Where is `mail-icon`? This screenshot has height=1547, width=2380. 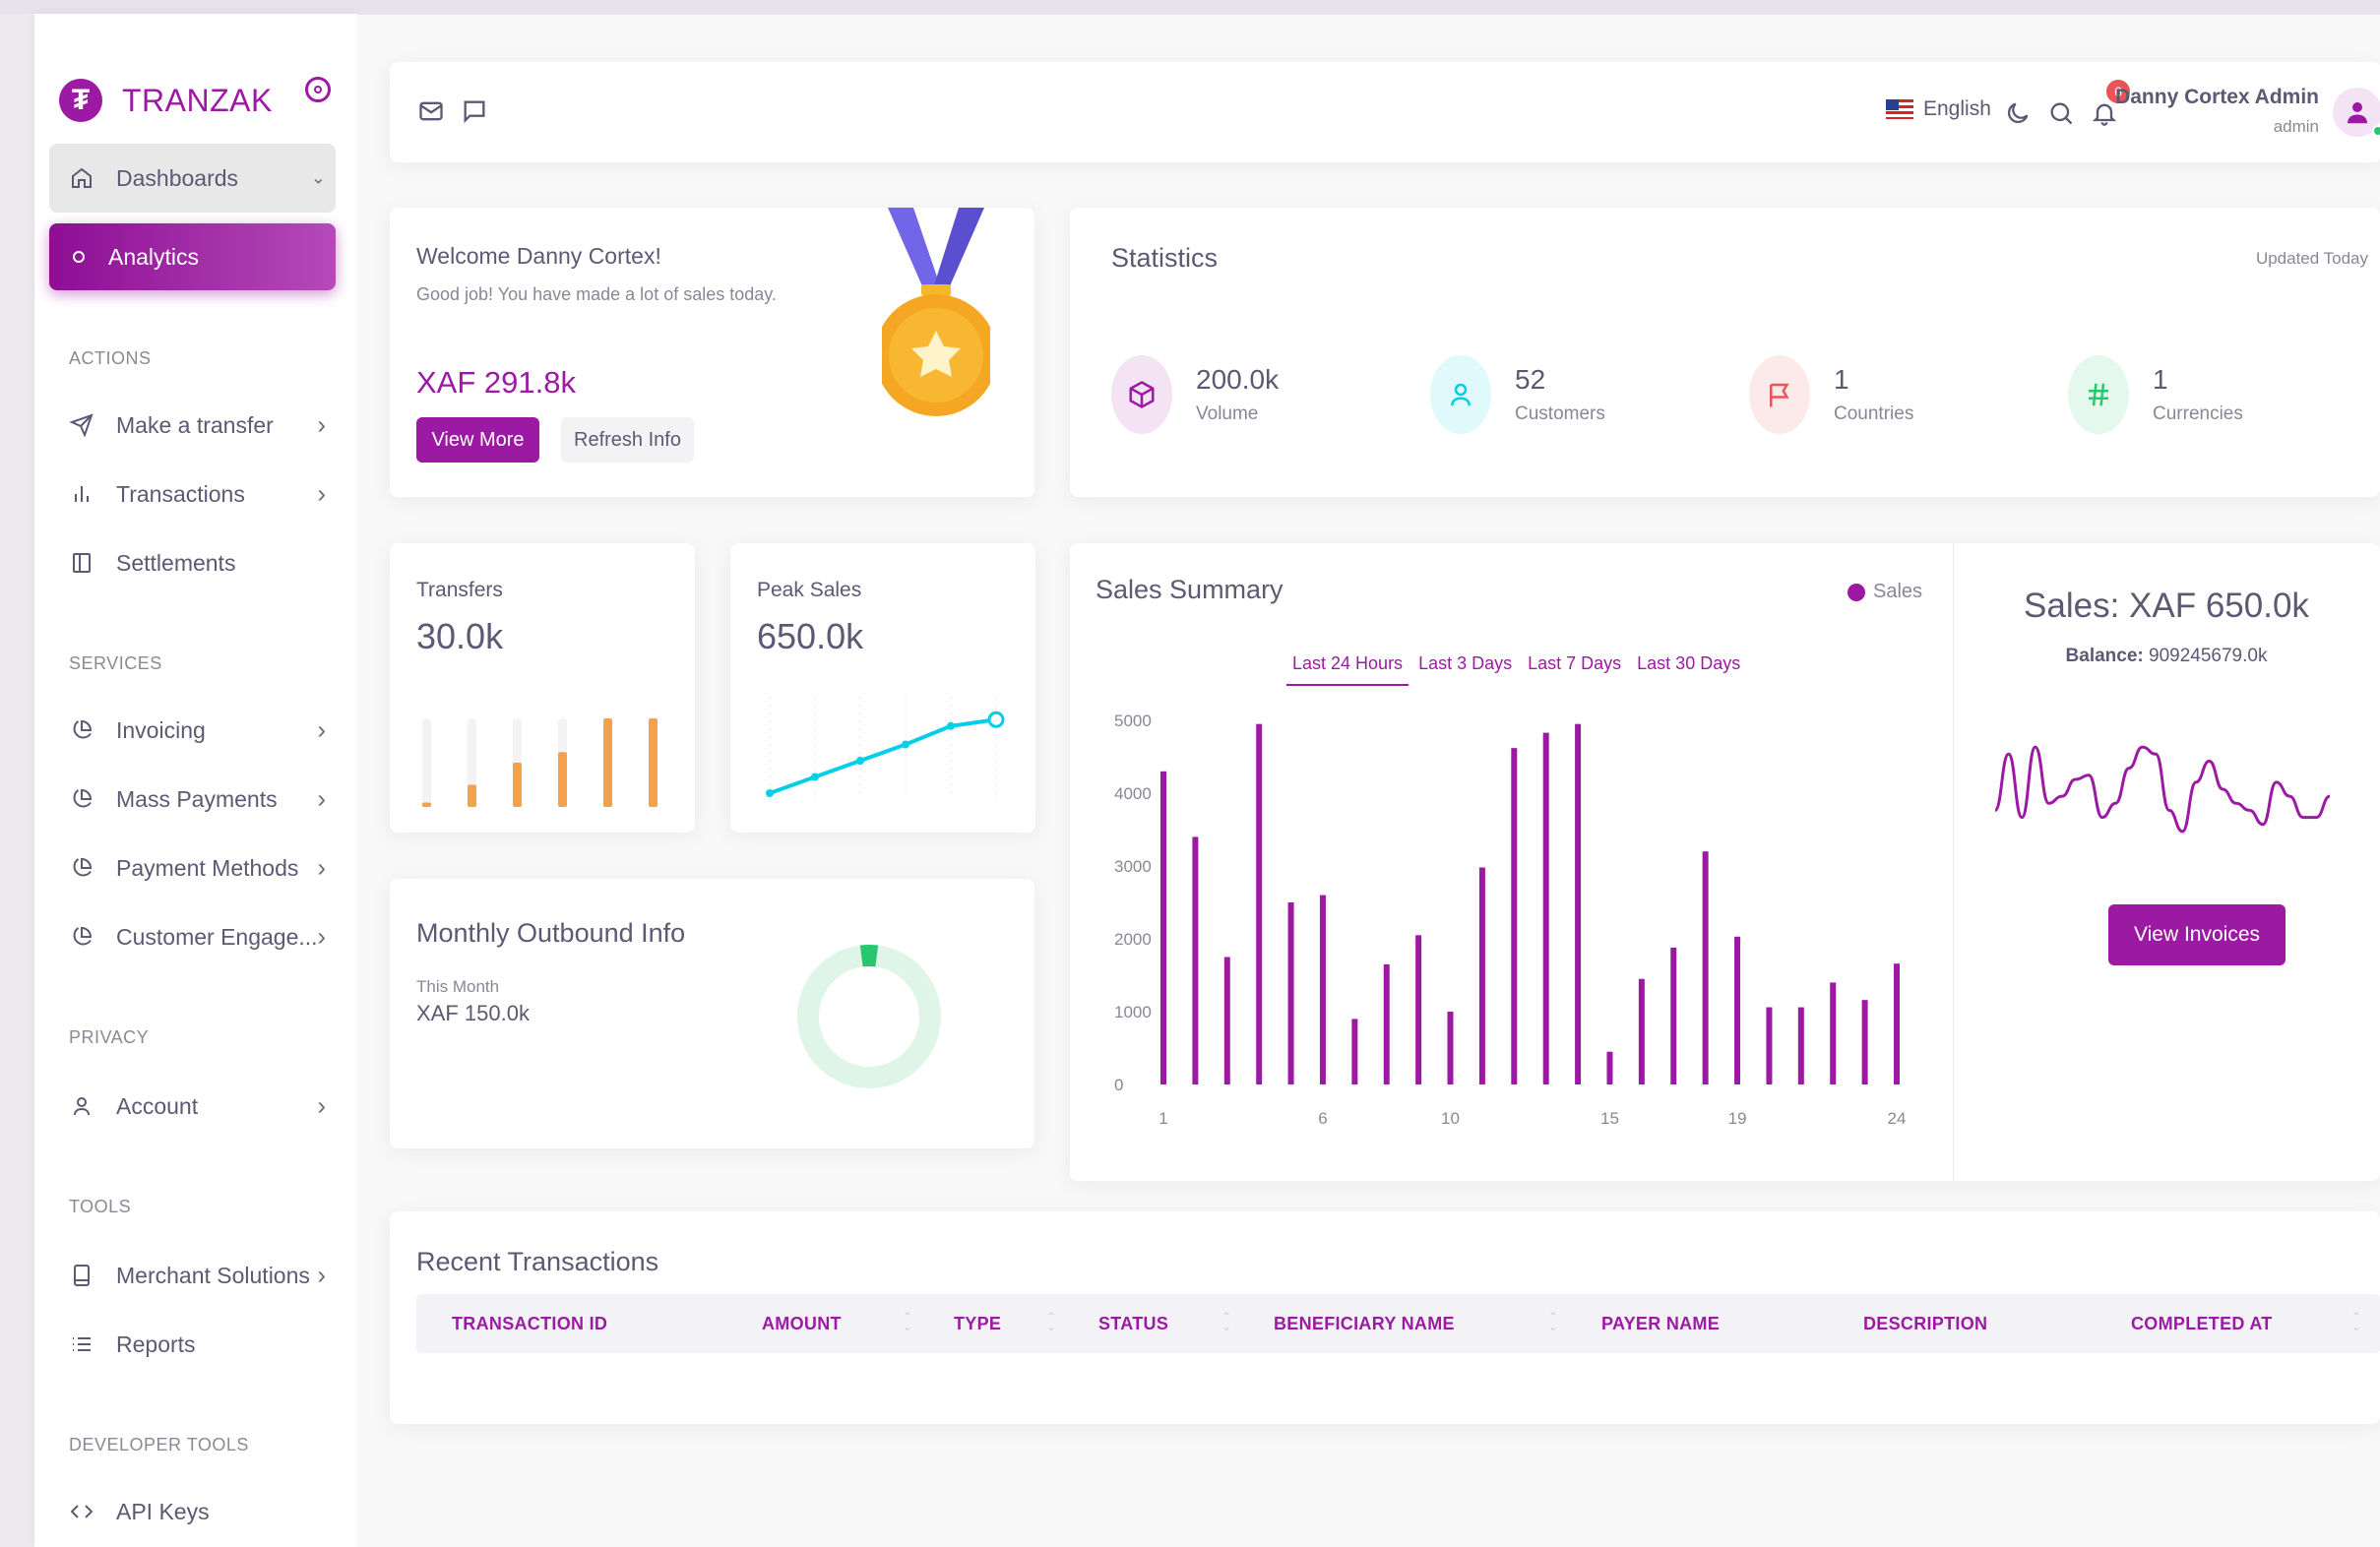
mail-icon is located at coordinates (431, 113).